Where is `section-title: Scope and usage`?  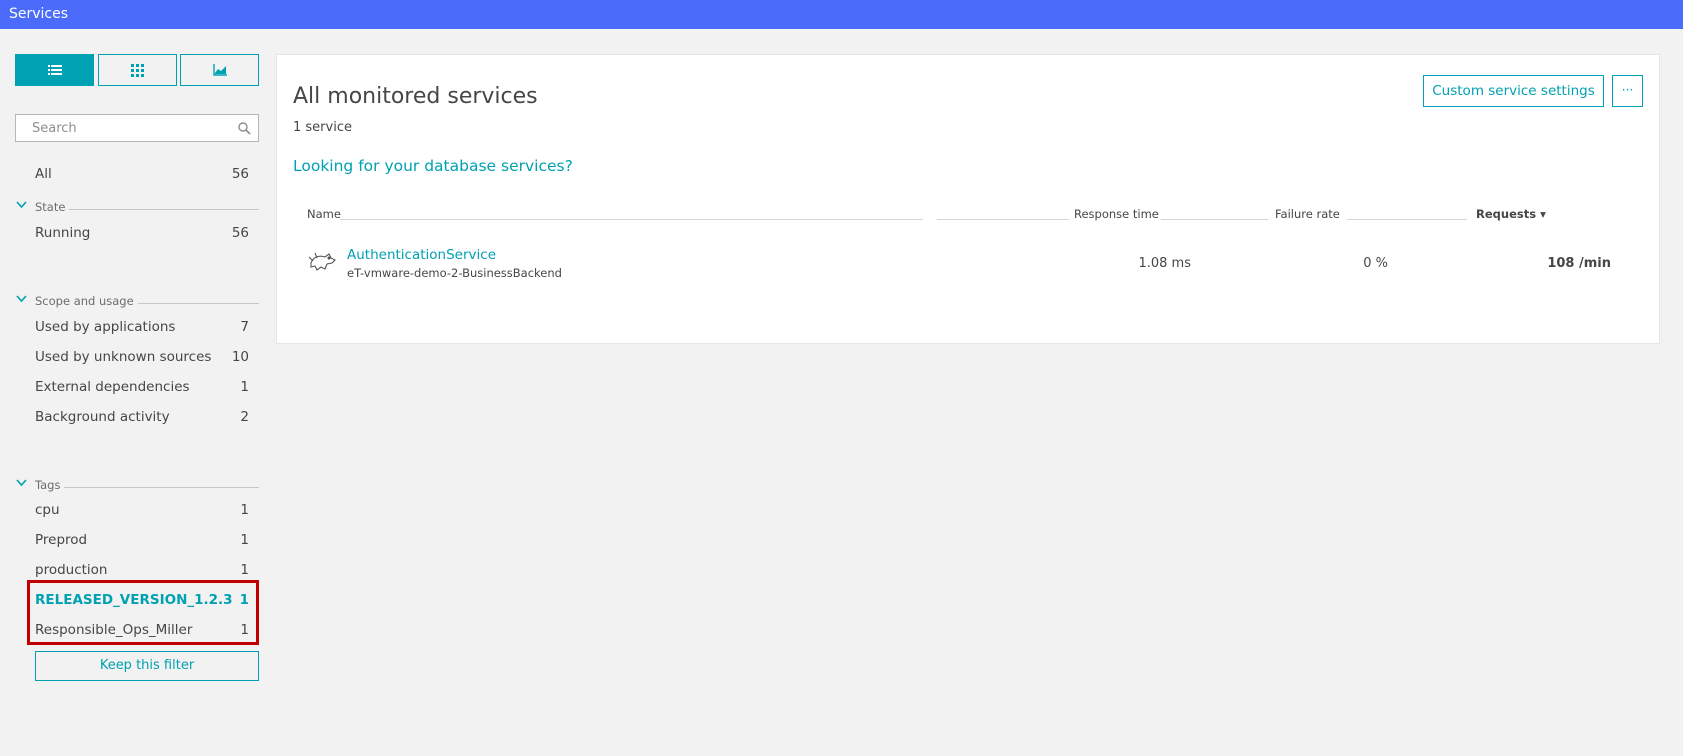 section-title: Scope and usage is located at coordinates (86, 301).